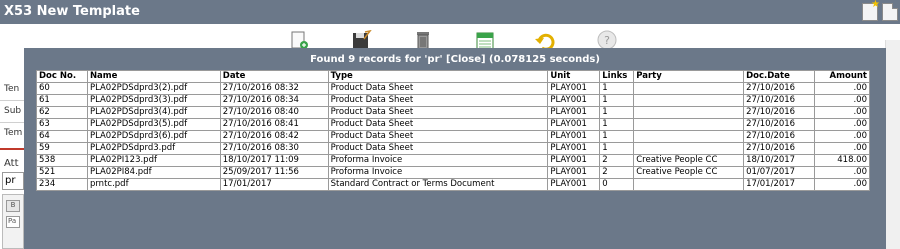 The height and width of the screenshot is (249, 900). What do you see at coordinates (450, 12) in the screenshot?
I see `title-bar: X53 New Template ★` at bounding box center [450, 12].